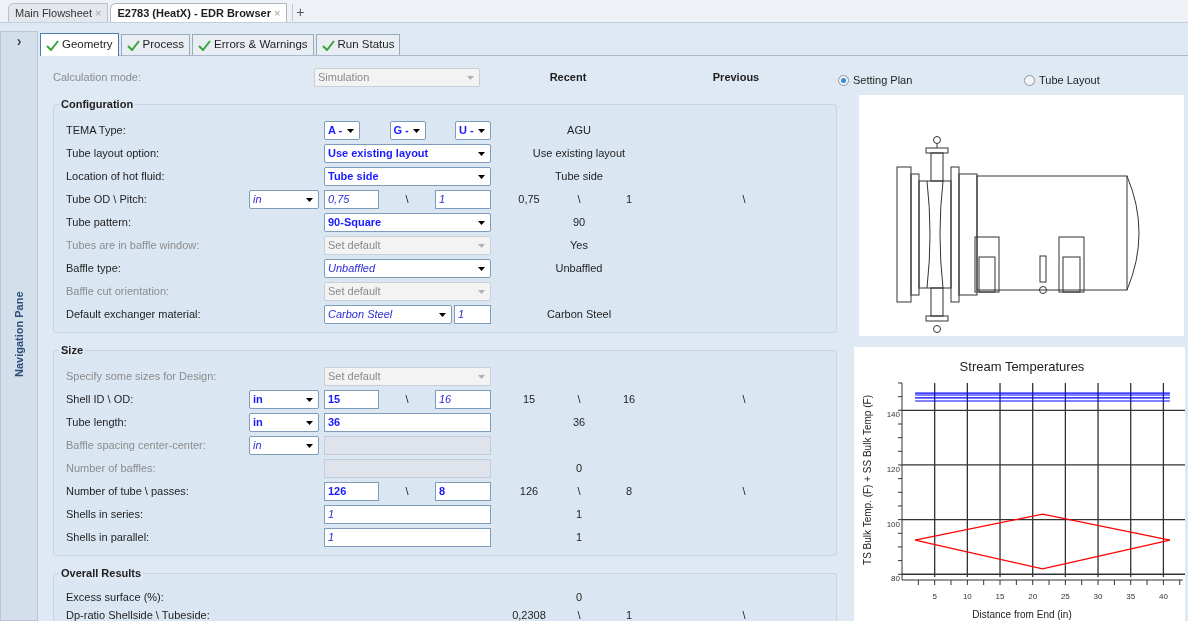  I want to click on recent-value: 0,75, so click(529, 200).